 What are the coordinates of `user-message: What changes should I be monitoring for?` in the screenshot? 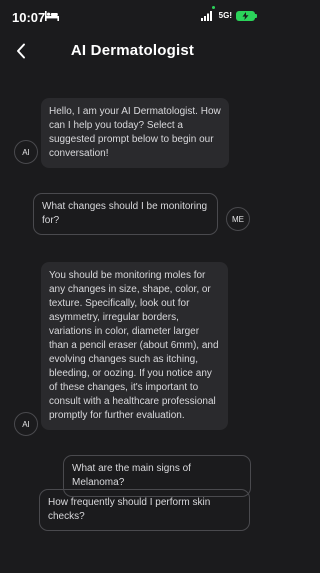 It's located at (125, 214).